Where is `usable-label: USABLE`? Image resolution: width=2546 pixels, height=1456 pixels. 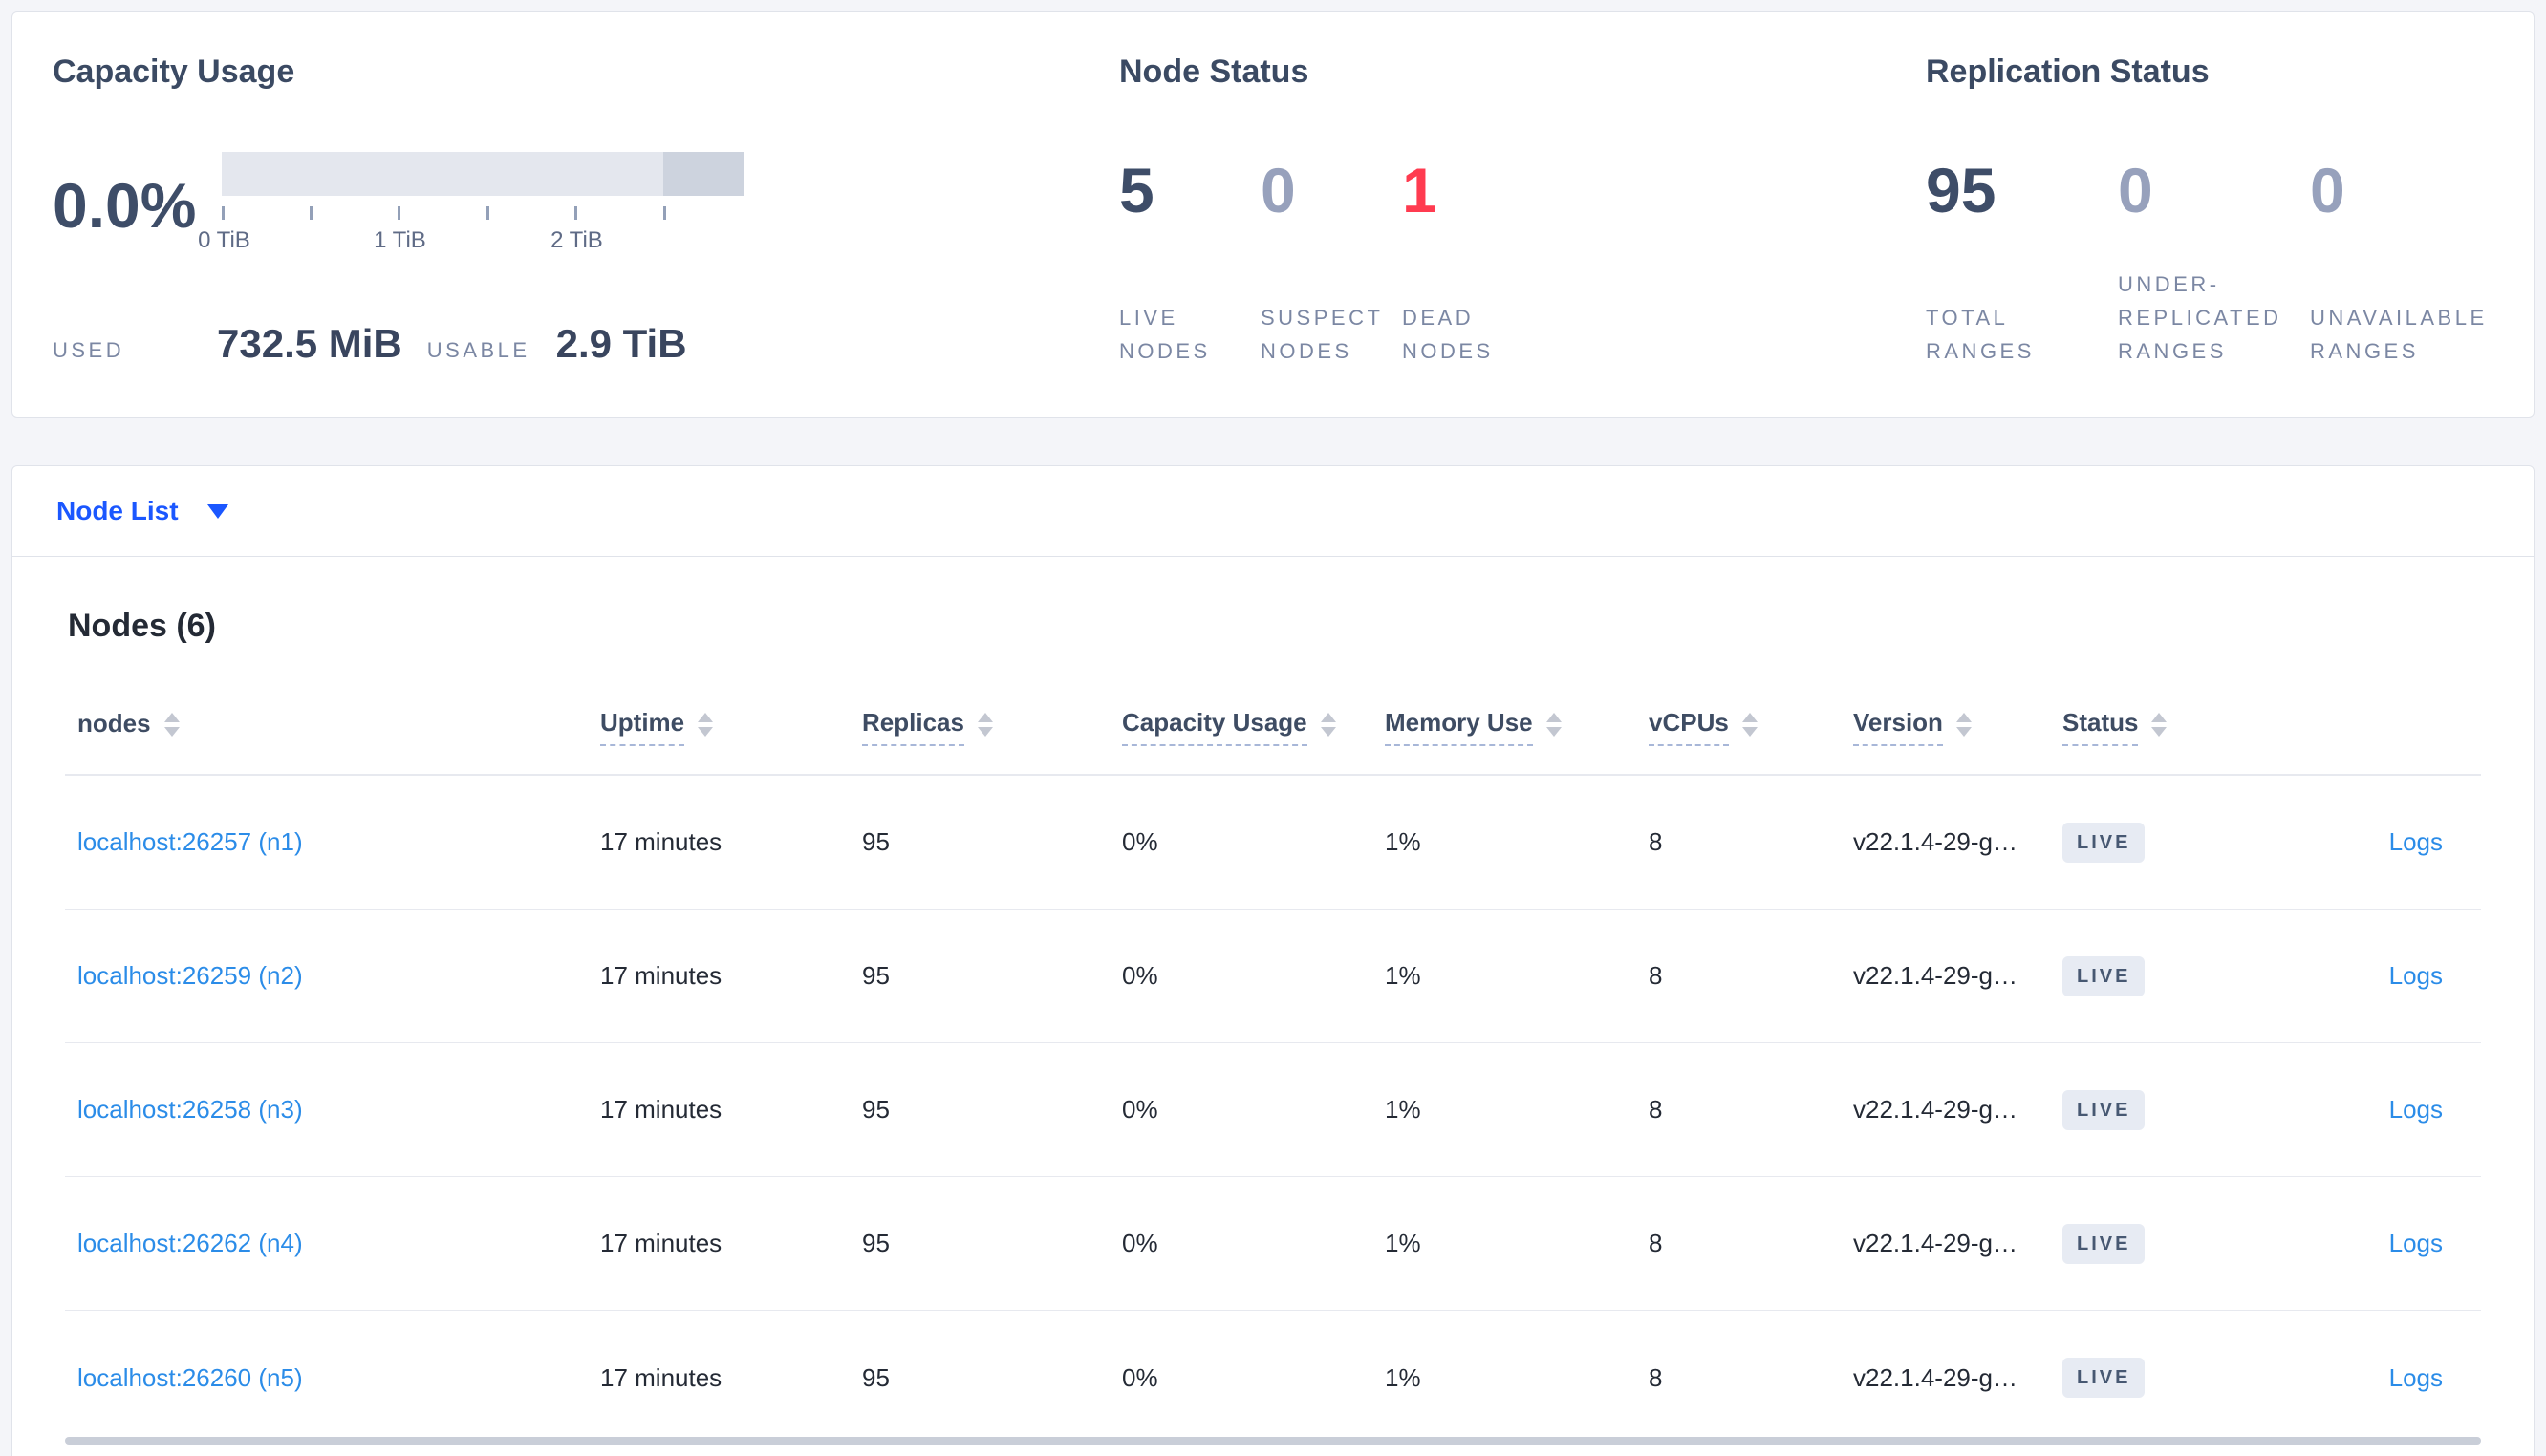
usable-label: USABLE is located at coordinates (478, 350).